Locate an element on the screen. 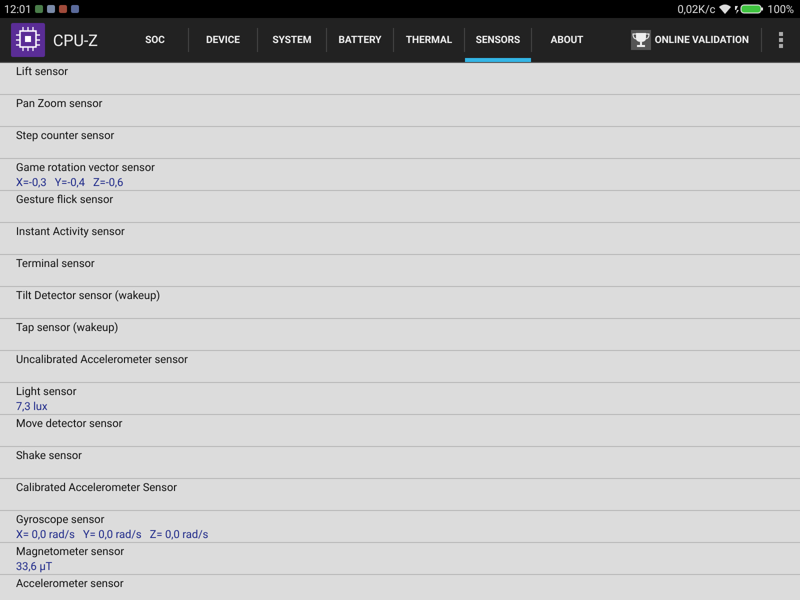 This screenshot has height=600, width=800. tab: ABOUT is located at coordinates (567, 40).